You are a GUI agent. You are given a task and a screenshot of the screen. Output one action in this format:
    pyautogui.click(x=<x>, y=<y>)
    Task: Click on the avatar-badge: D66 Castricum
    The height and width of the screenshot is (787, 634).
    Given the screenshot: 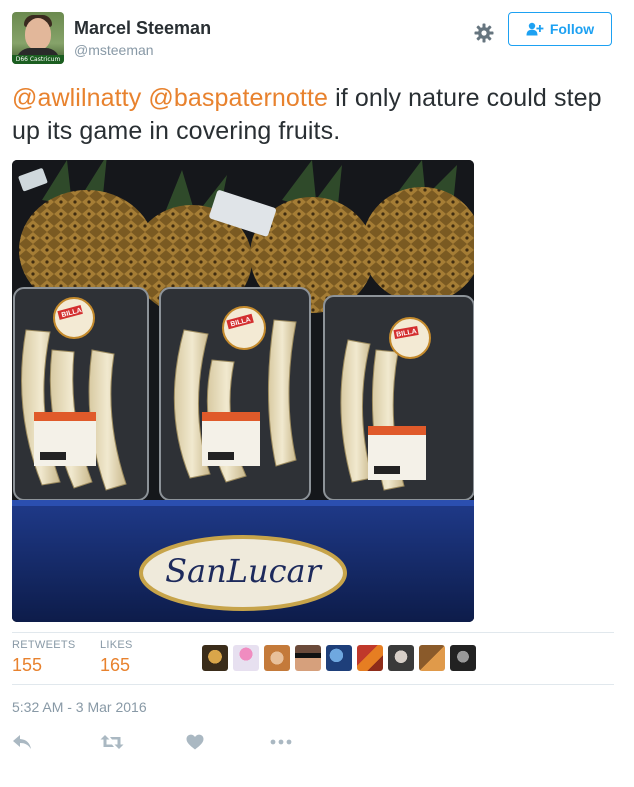 What is the action you would take?
    pyautogui.click(x=38, y=59)
    